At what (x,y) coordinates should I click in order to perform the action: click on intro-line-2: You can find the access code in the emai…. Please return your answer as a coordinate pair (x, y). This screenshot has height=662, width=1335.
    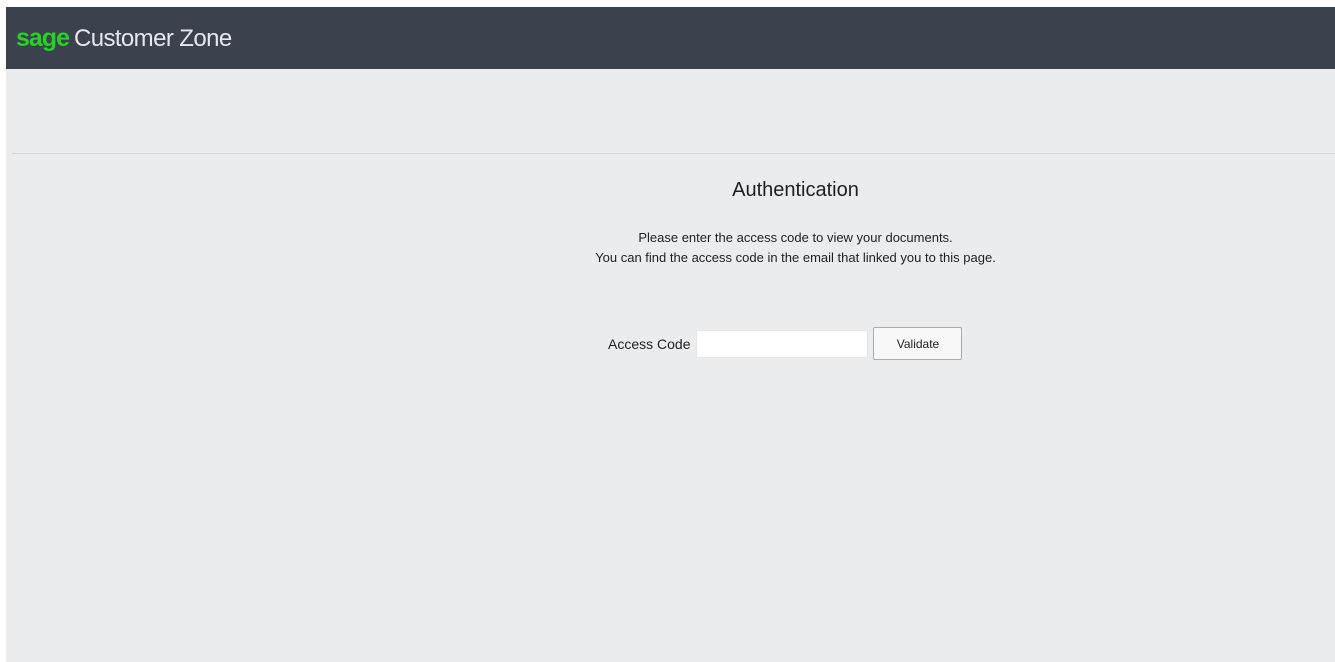
    Looking at the image, I should click on (795, 257).